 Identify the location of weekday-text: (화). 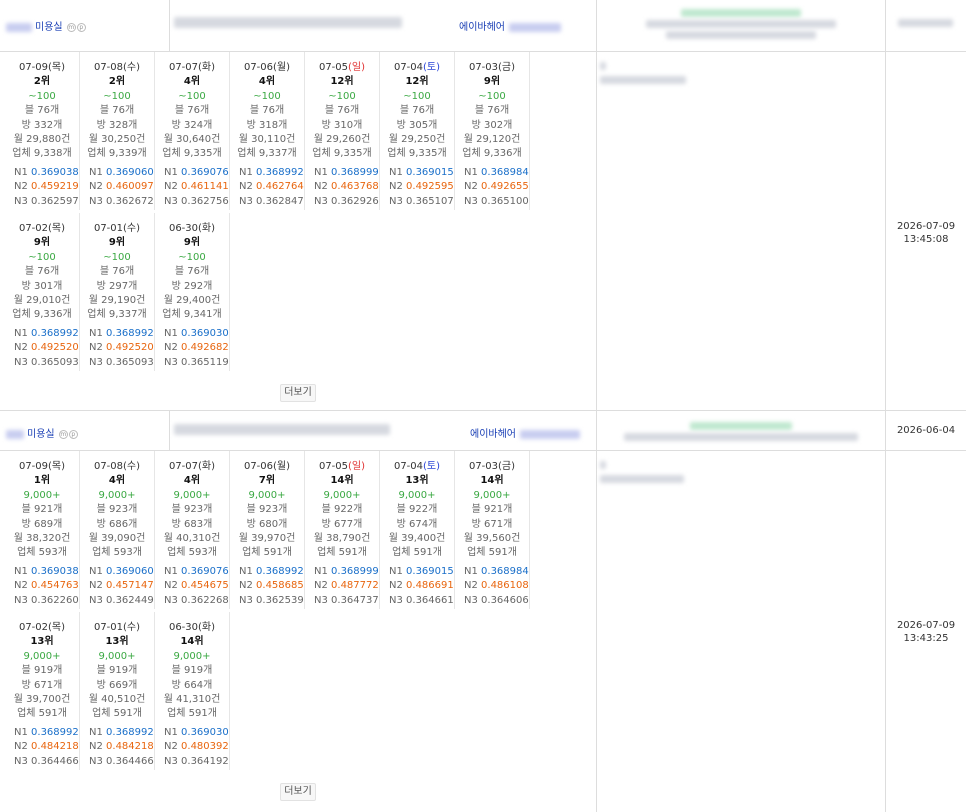
(207, 627).